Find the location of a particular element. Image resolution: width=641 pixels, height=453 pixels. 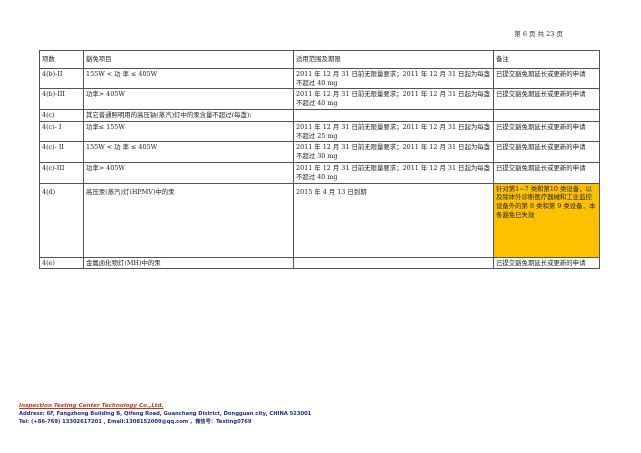

table-row: 4(c) 其它普通照明用的高压钠(蒸汽)灯中的汞含量不超过(每盏): is located at coordinates (319, 115).